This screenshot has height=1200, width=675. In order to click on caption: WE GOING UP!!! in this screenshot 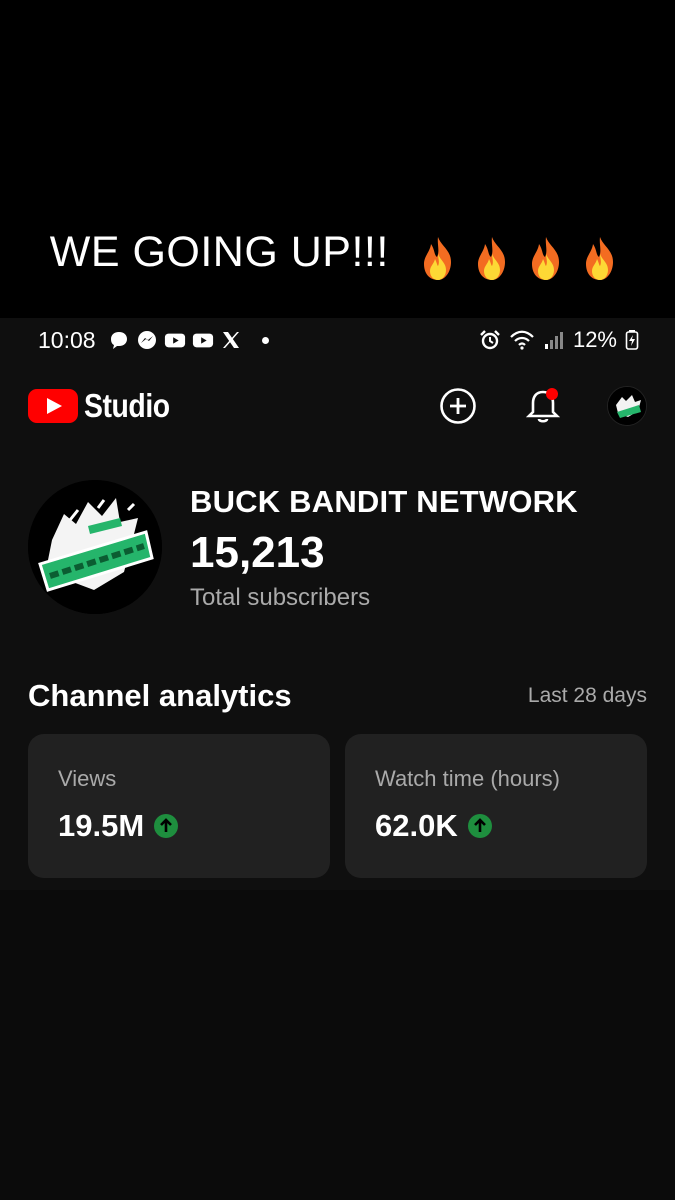, I will do `click(337, 256)`.